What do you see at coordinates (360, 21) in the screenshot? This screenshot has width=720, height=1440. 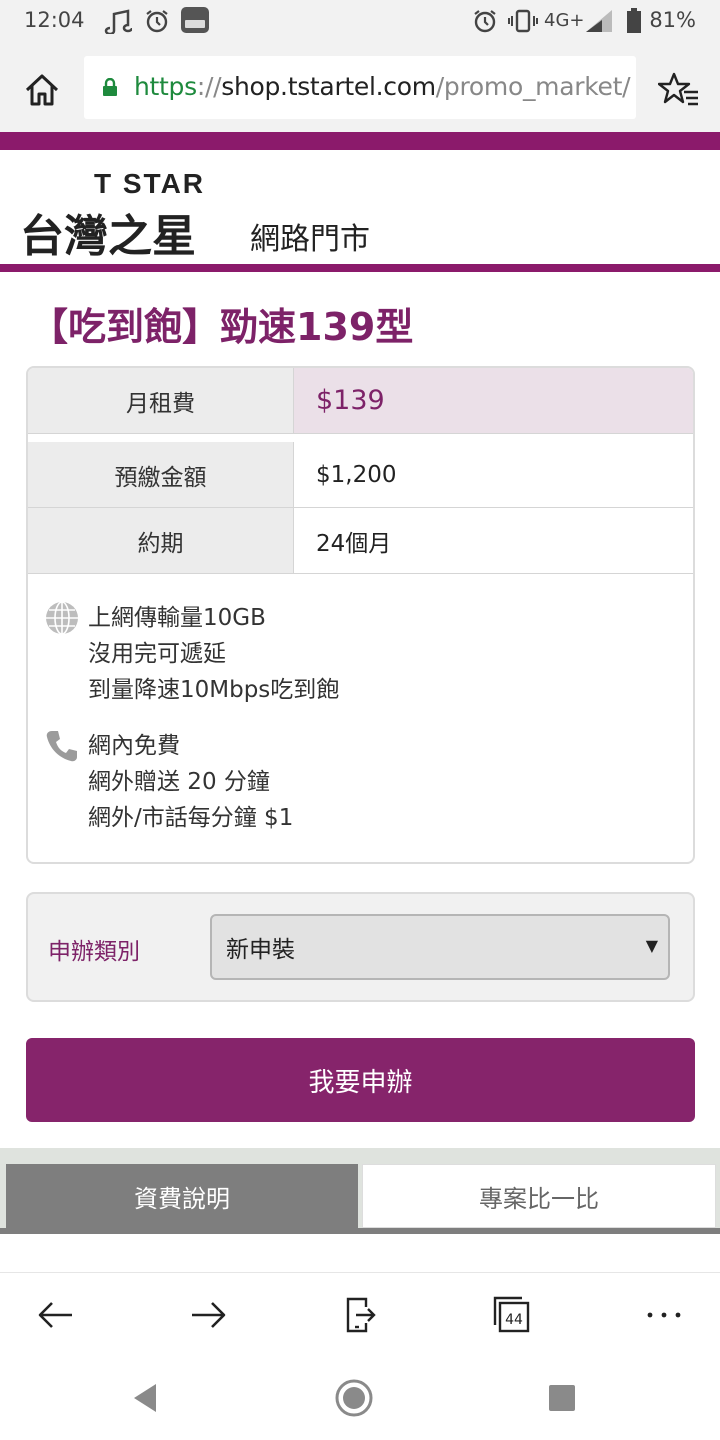 I see `status-bar: 12:04 4G+ 81%` at bounding box center [360, 21].